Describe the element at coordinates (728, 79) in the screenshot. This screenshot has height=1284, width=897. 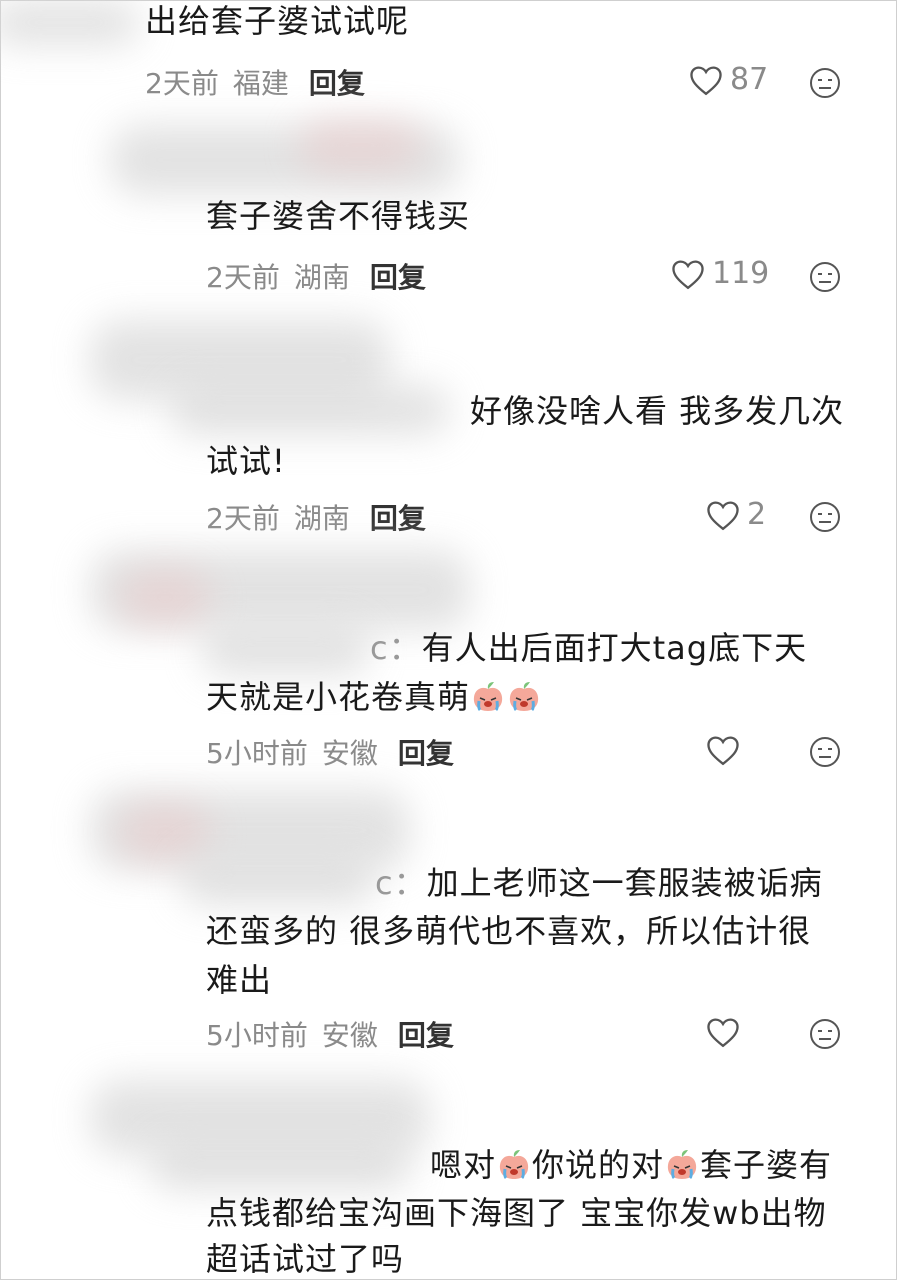
I see `like-button: 87` at that location.